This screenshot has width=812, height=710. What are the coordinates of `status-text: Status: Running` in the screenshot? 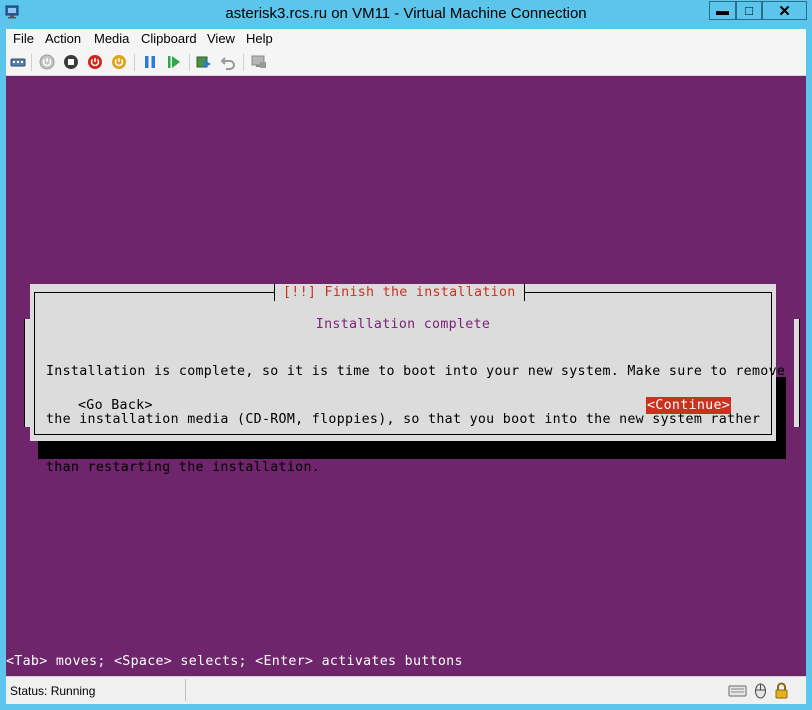 It's located at (53, 691).